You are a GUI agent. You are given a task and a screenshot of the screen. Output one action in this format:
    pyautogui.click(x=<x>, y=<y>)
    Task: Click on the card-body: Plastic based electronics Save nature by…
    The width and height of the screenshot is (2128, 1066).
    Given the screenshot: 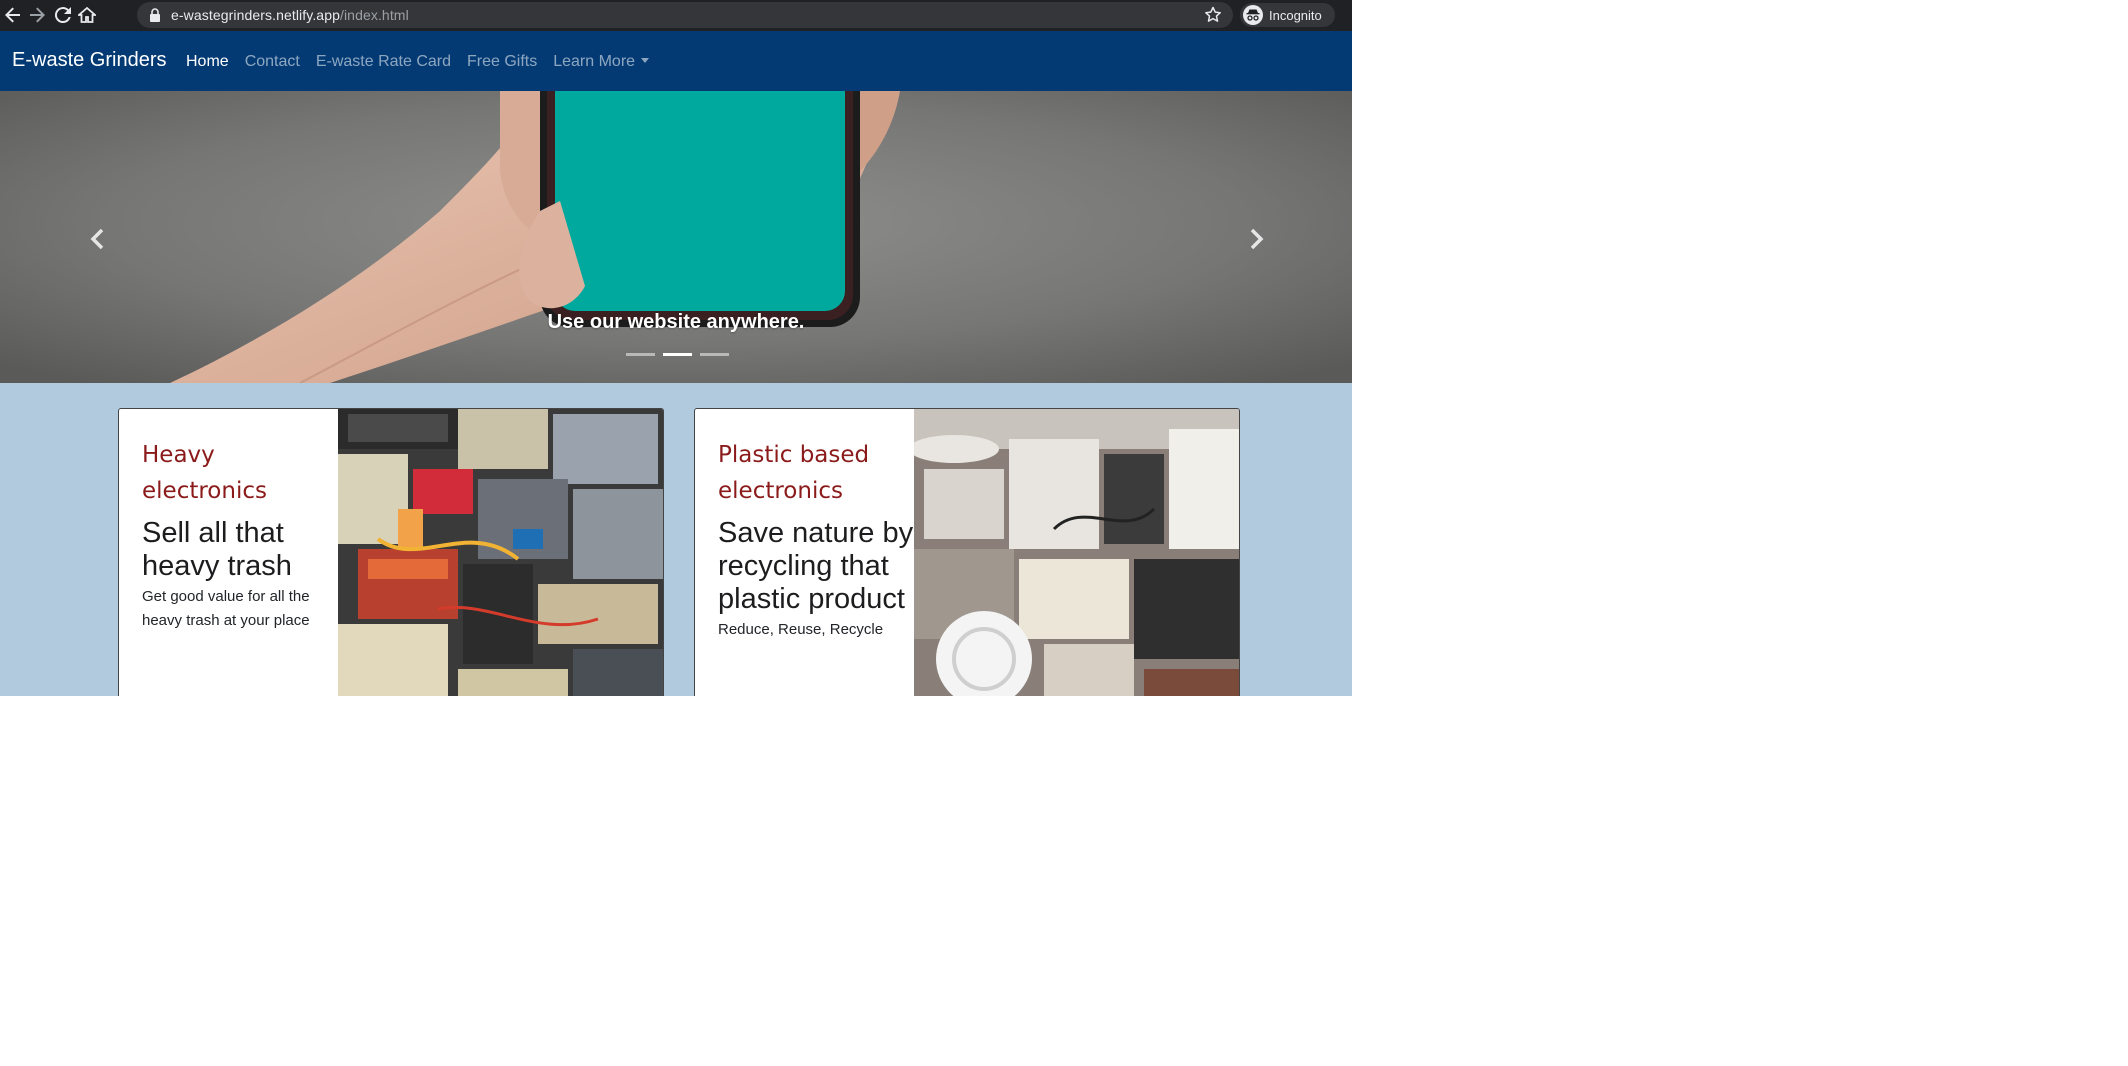 What is the action you would take?
    pyautogui.click(x=804, y=552)
    